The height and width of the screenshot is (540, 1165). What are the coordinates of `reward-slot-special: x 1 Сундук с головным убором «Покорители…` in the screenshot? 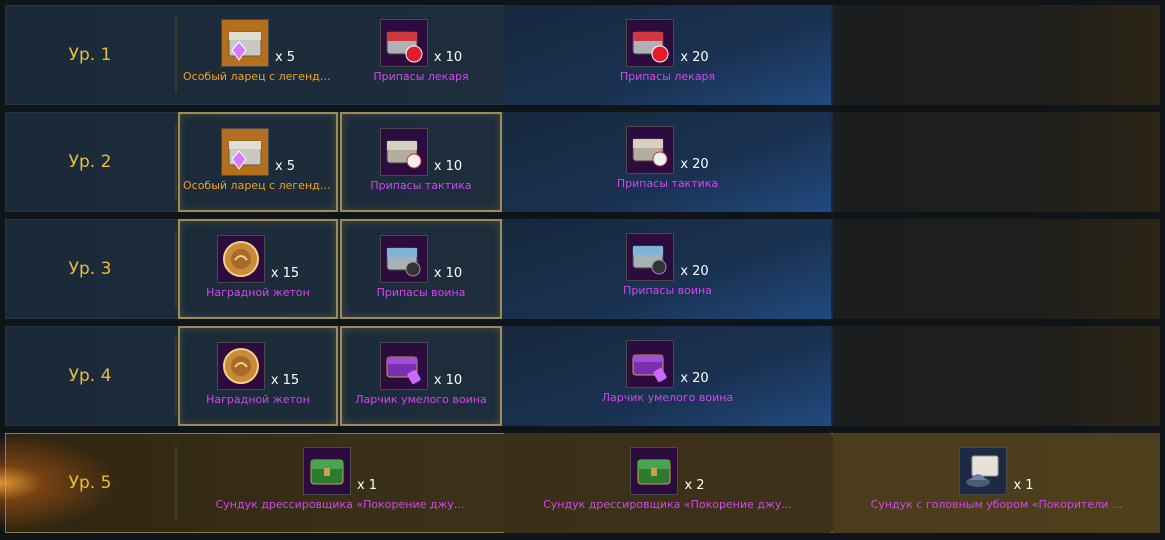 It's located at (996, 483).